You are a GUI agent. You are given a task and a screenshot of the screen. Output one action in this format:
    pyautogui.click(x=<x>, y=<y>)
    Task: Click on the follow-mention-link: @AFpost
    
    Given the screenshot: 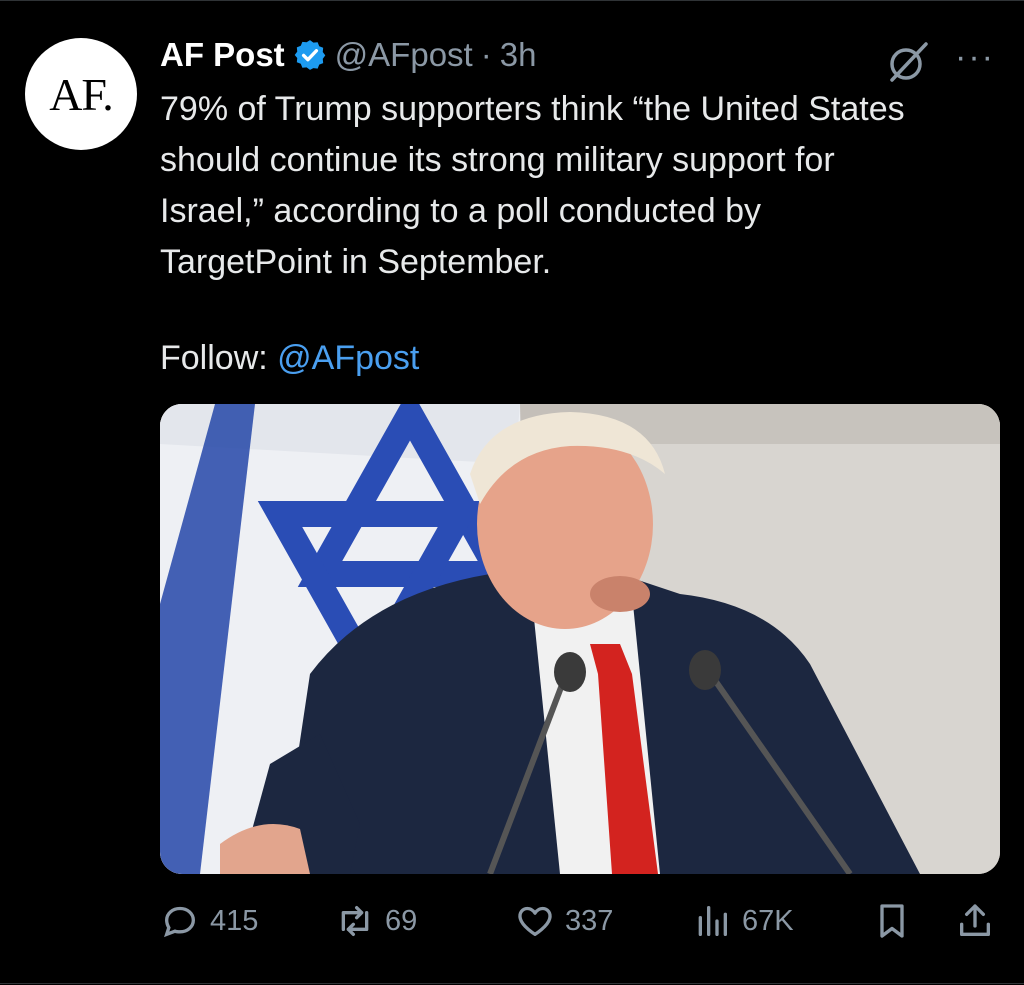 What is the action you would take?
    pyautogui.click(x=348, y=358)
    